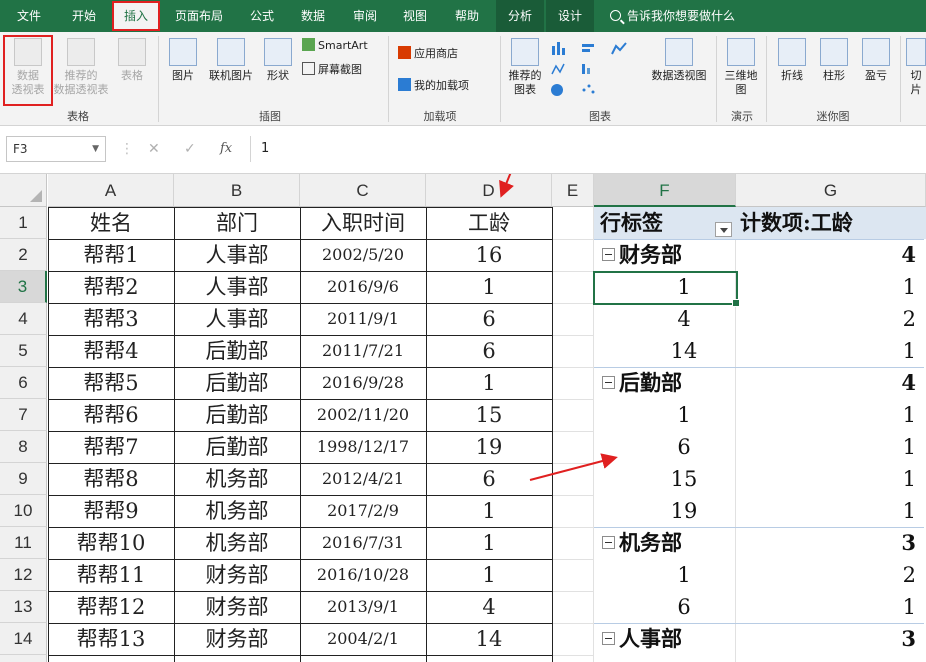  Describe the element at coordinates (270, 116) in the screenshot. I see `group-illustrations-label: 插图` at that location.